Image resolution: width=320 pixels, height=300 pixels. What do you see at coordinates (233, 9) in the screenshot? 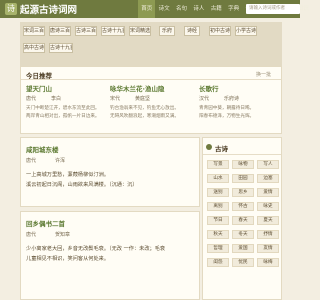
I see `nav-dictionary: 字典` at bounding box center [233, 9].